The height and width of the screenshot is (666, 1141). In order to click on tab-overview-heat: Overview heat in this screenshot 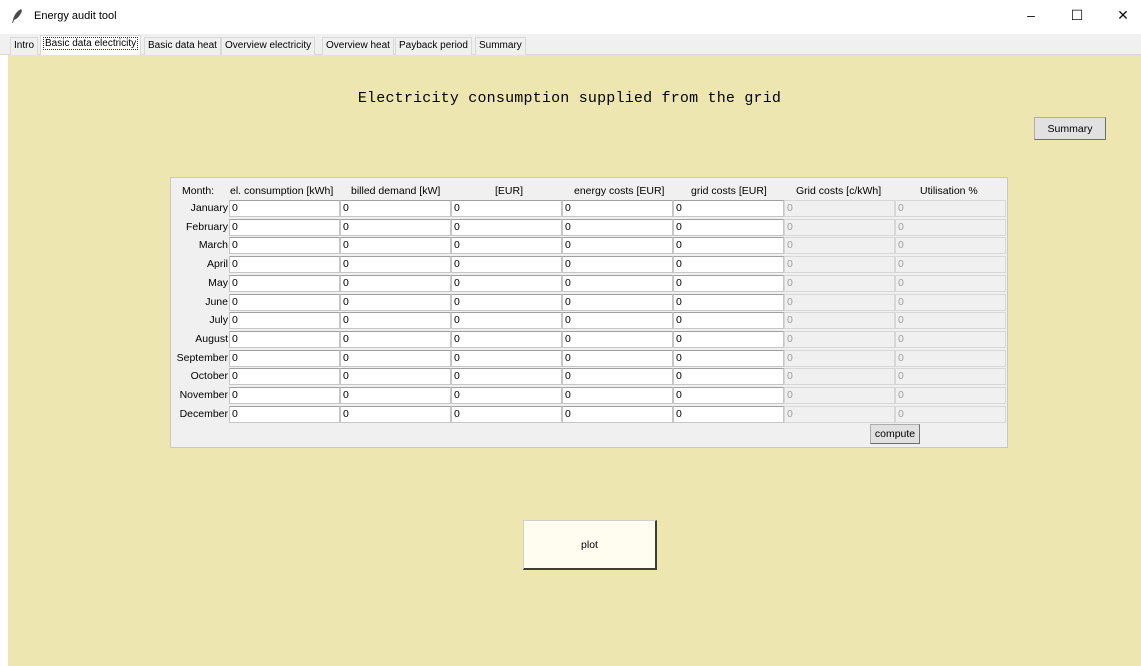, I will do `click(358, 46)`.